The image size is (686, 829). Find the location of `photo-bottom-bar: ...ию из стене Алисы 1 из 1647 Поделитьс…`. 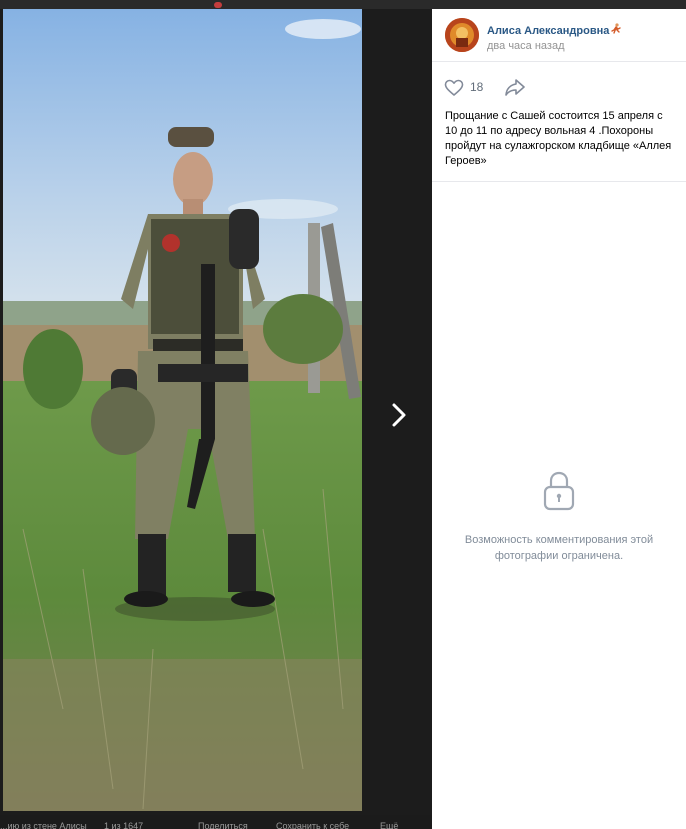

photo-bottom-bar: ...ию из стене Алисы 1 из 1647 Поделитьс… is located at coordinates (216, 822).